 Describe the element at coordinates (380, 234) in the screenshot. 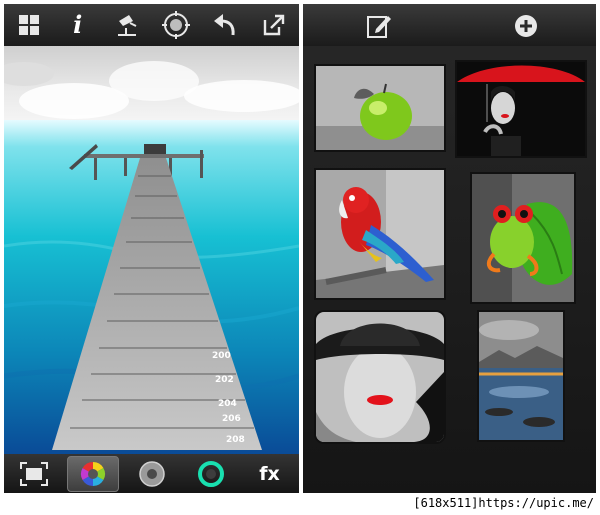

I see `thumb-red-parrot` at that location.